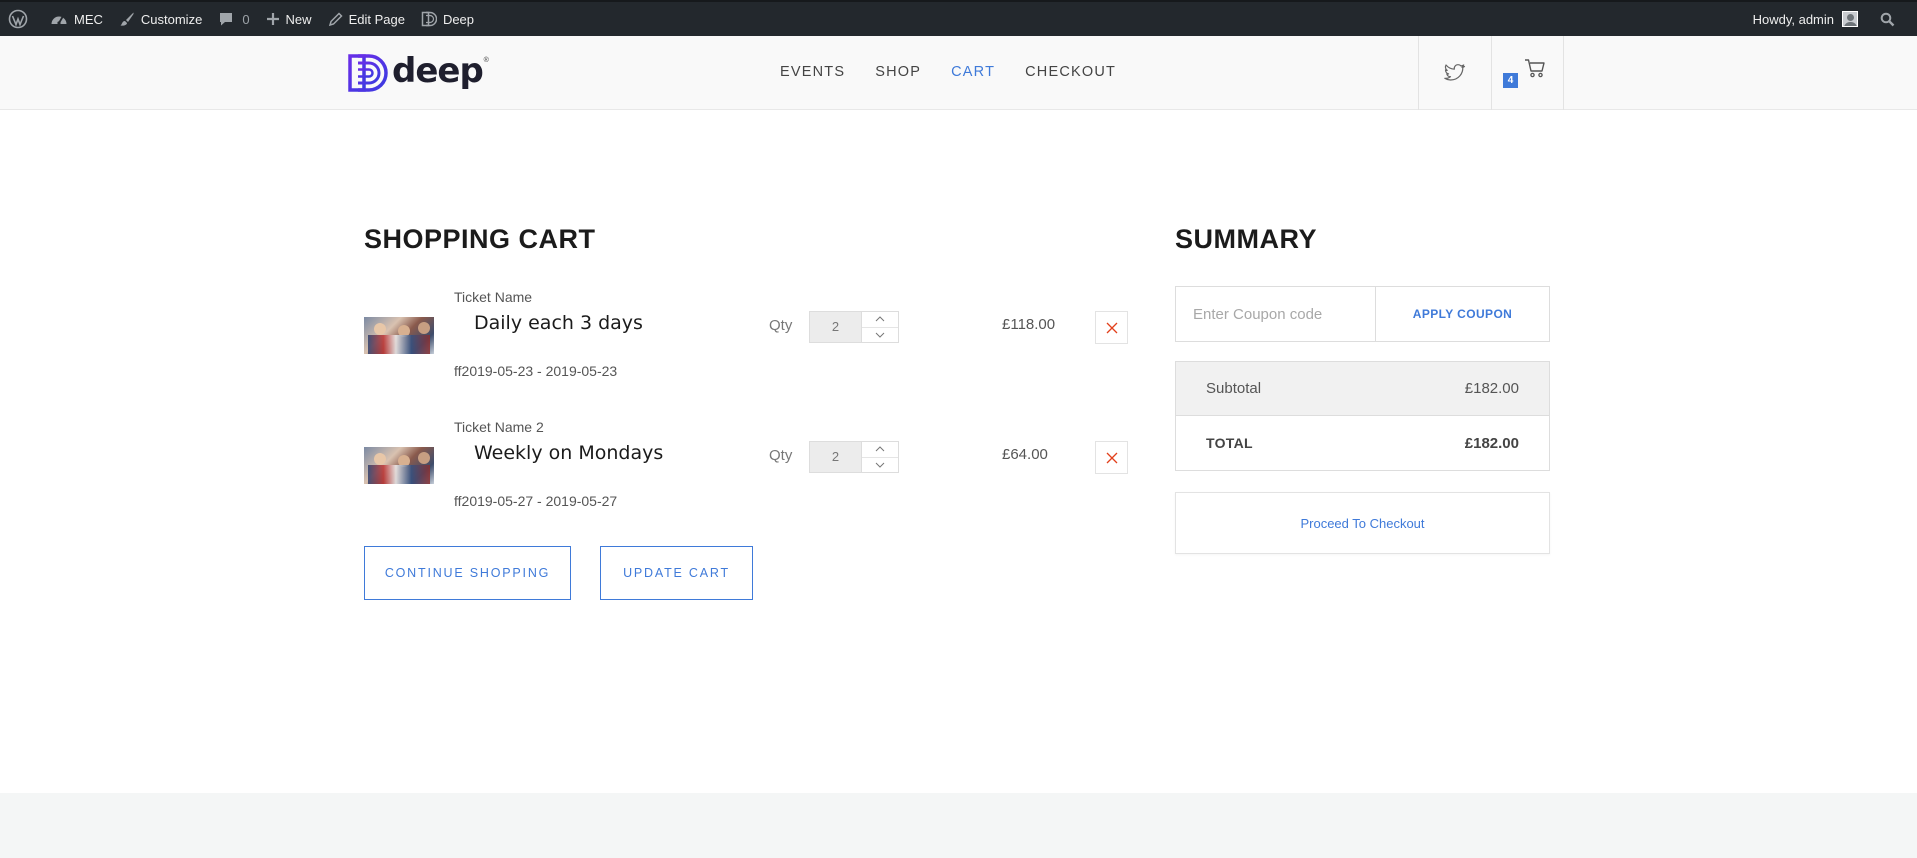  I want to click on customize-link: Customize, so click(160, 19).